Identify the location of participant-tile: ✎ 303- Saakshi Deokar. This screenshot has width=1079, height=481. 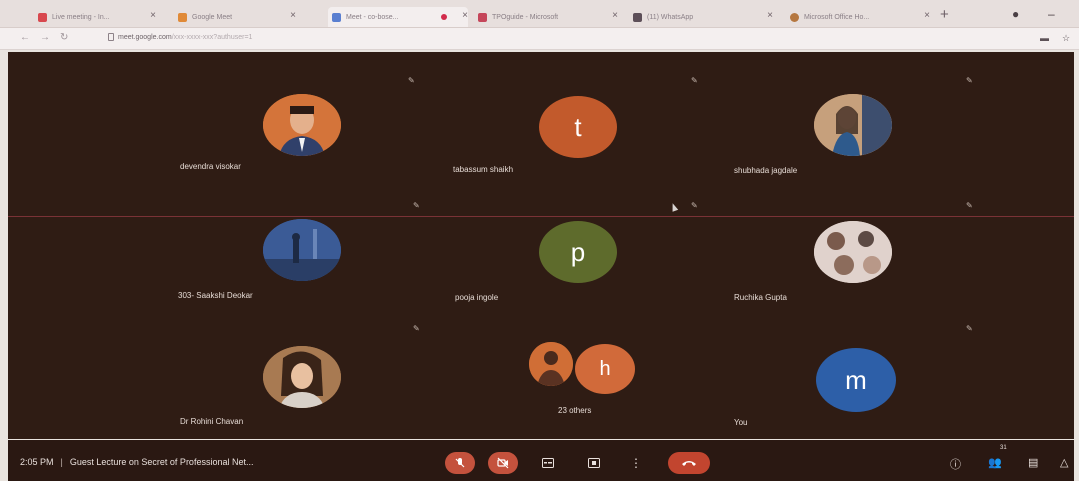
(214, 245).